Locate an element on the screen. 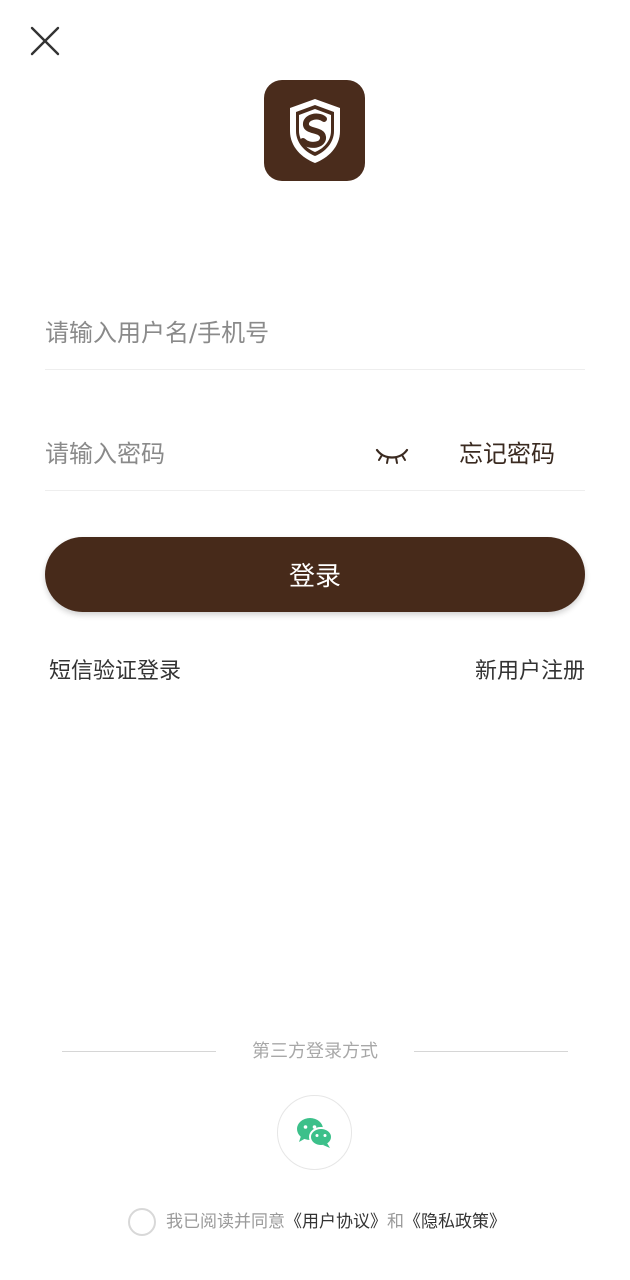  eye-closed-icon is located at coordinates (392, 456).